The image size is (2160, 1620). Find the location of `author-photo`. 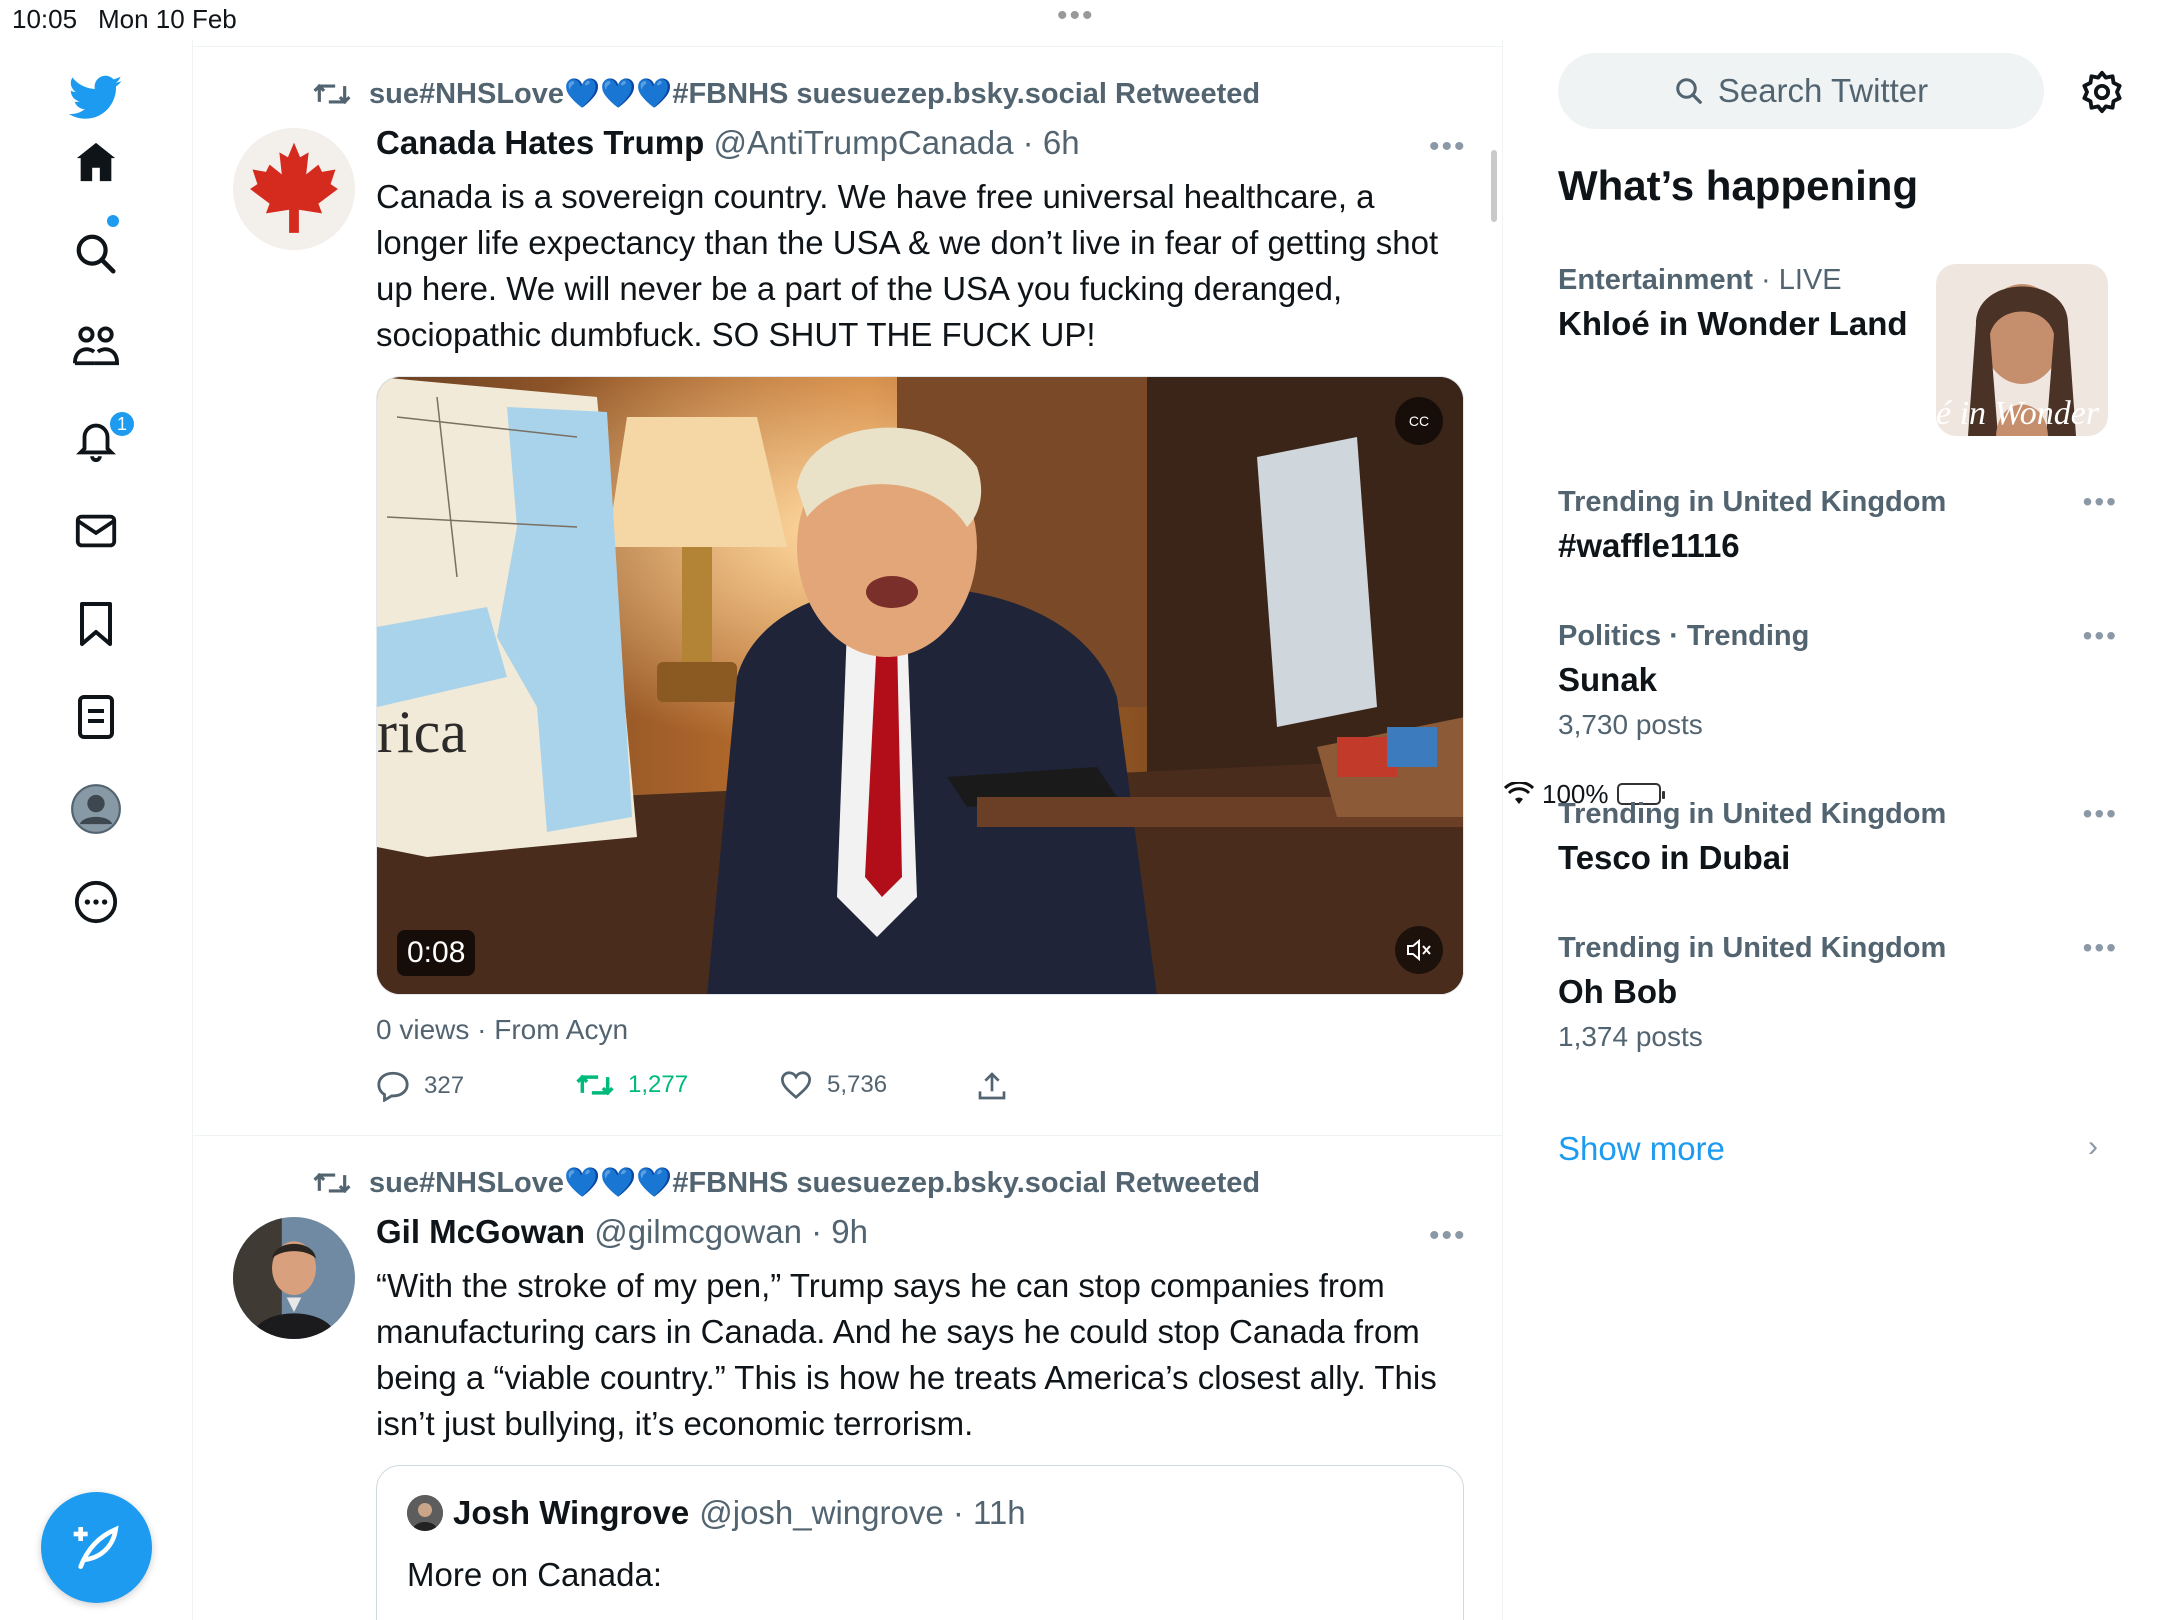

author-photo is located at coordinates (294, 1278).